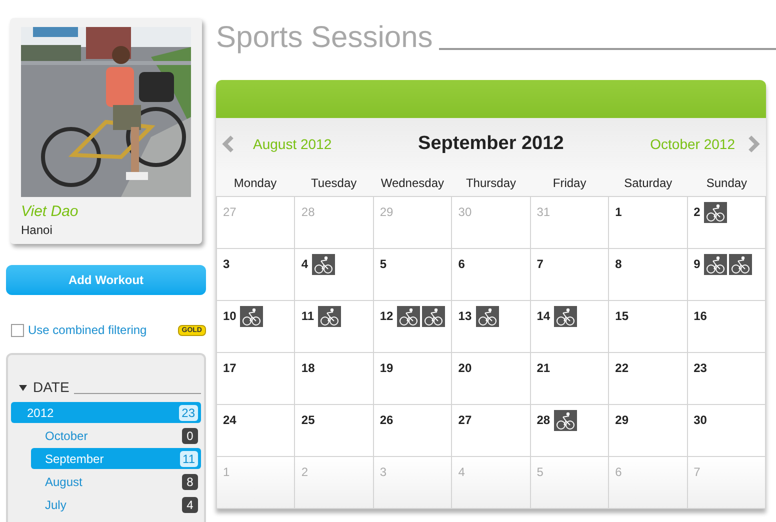  I want to click on filter-item: August 8, so click(116, 481).